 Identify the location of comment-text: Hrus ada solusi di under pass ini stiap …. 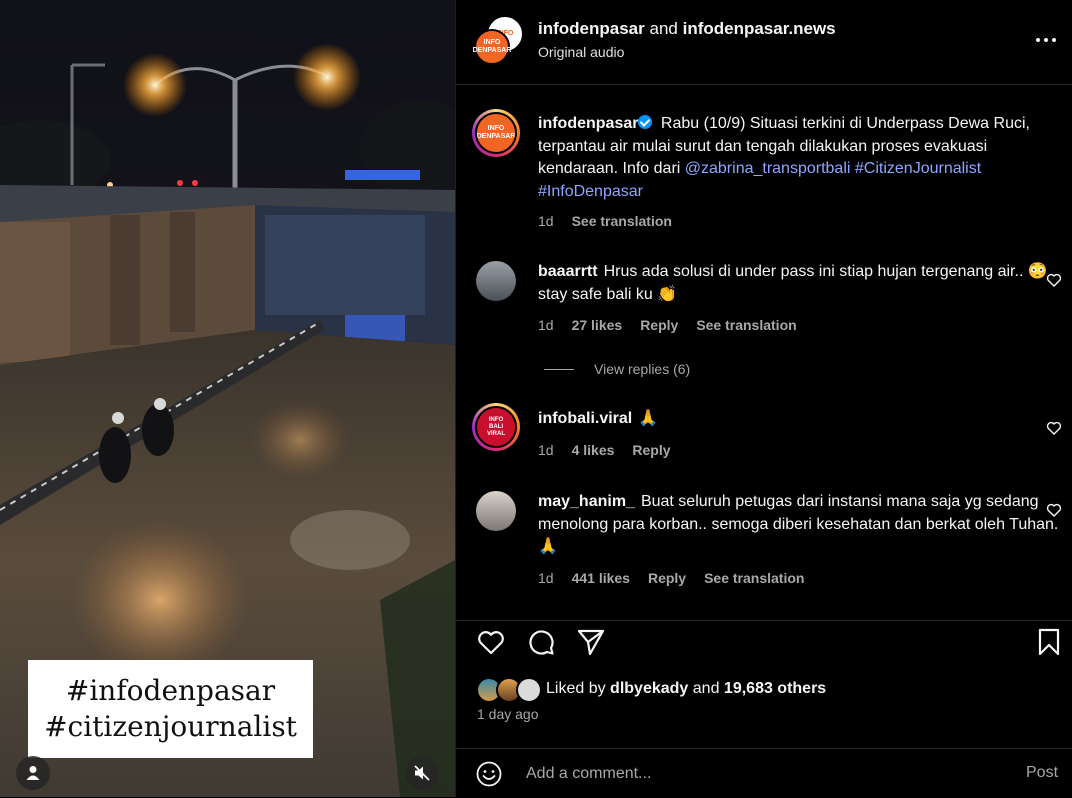
(793, 283).